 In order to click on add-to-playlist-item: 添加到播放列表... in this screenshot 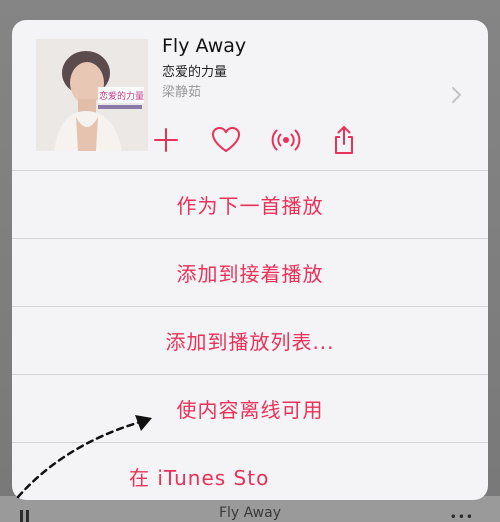, I will do `click(250, 340)`.